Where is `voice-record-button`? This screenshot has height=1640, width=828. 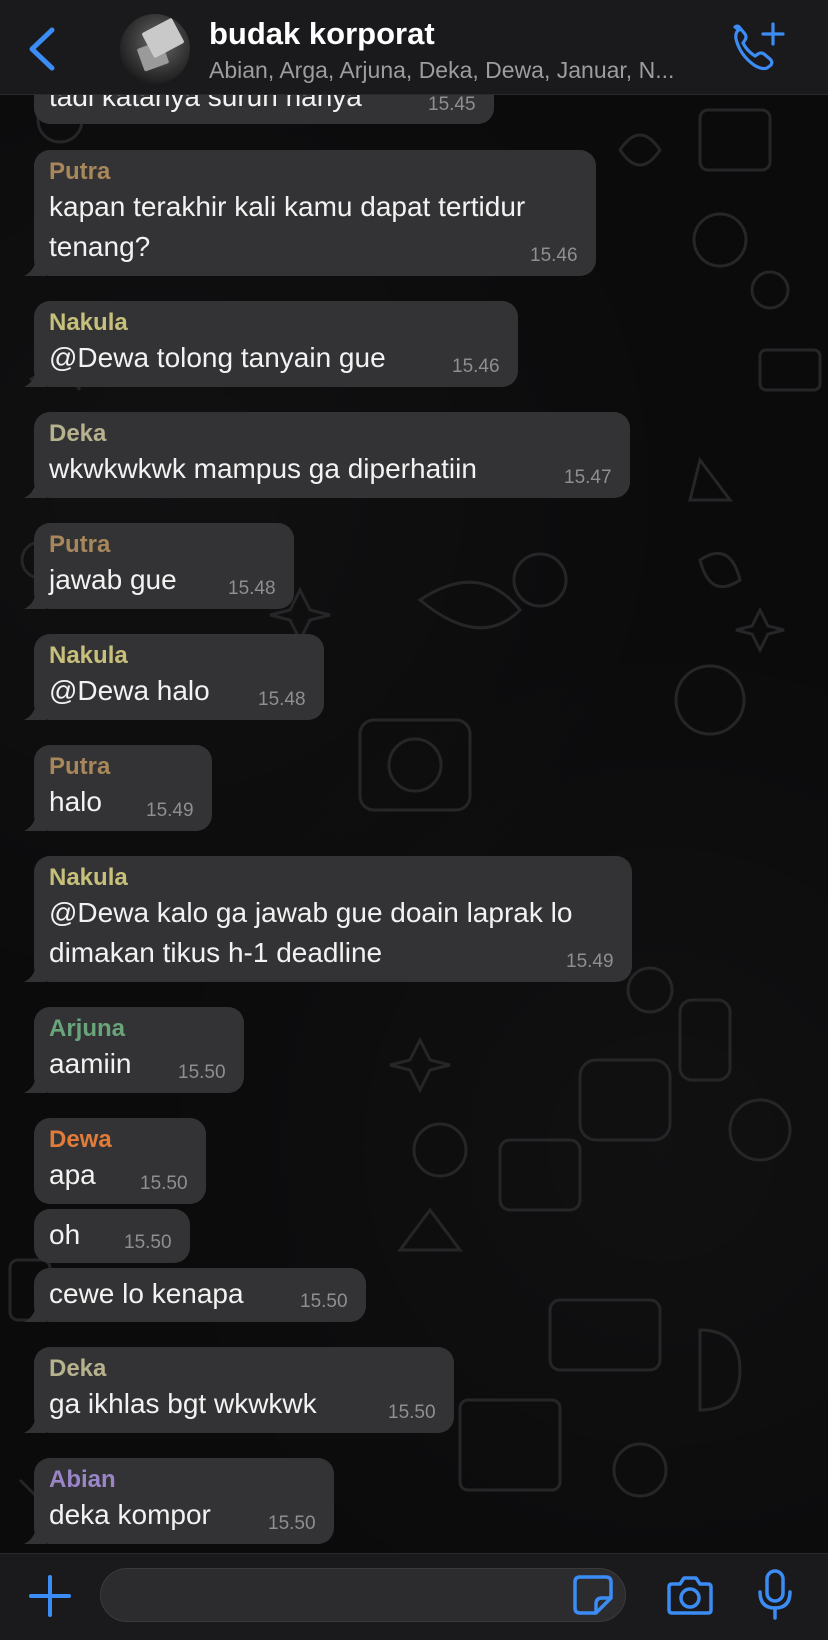
voice-record-button is located at coordinates (775, 1595).